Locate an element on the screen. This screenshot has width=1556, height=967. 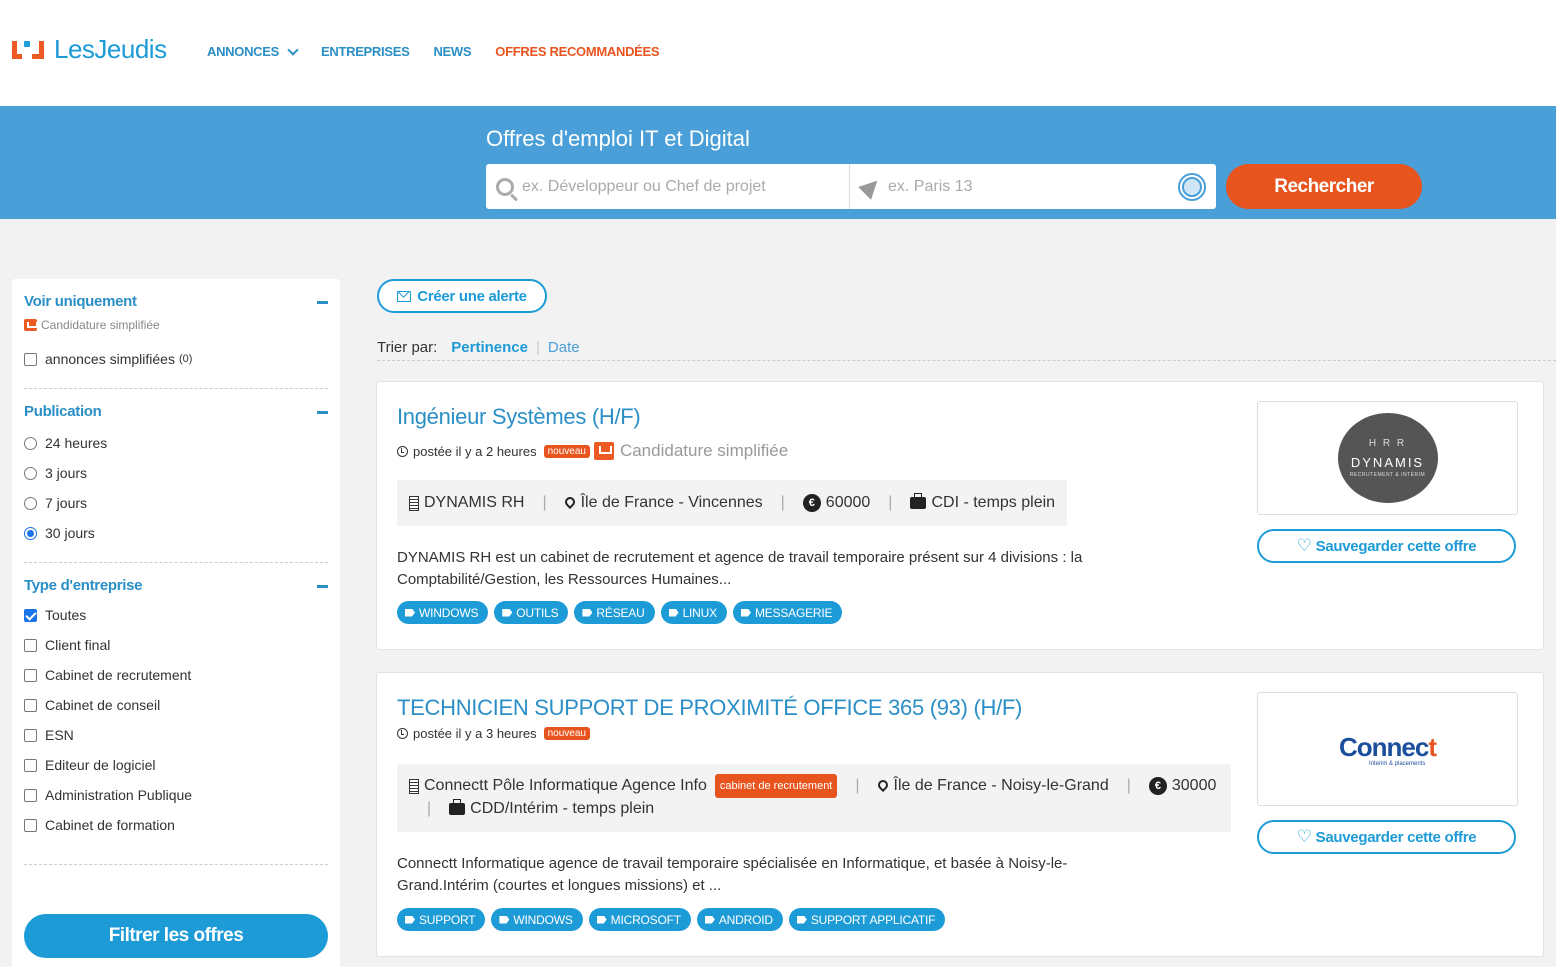
option-7j: 7 jours is located at coordinates (176, 503).